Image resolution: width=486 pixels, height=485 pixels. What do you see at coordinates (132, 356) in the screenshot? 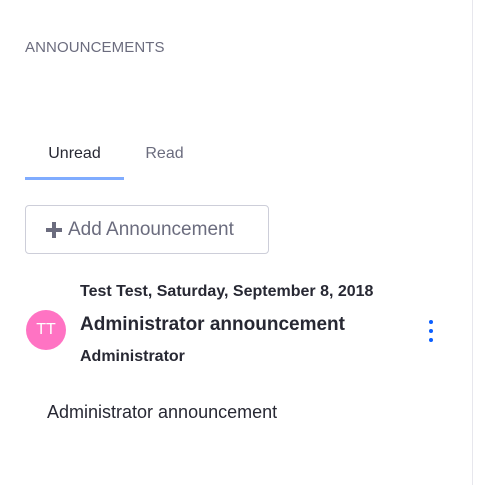
I see `announcement-role: Administrator` at bounding box center [132, 356].